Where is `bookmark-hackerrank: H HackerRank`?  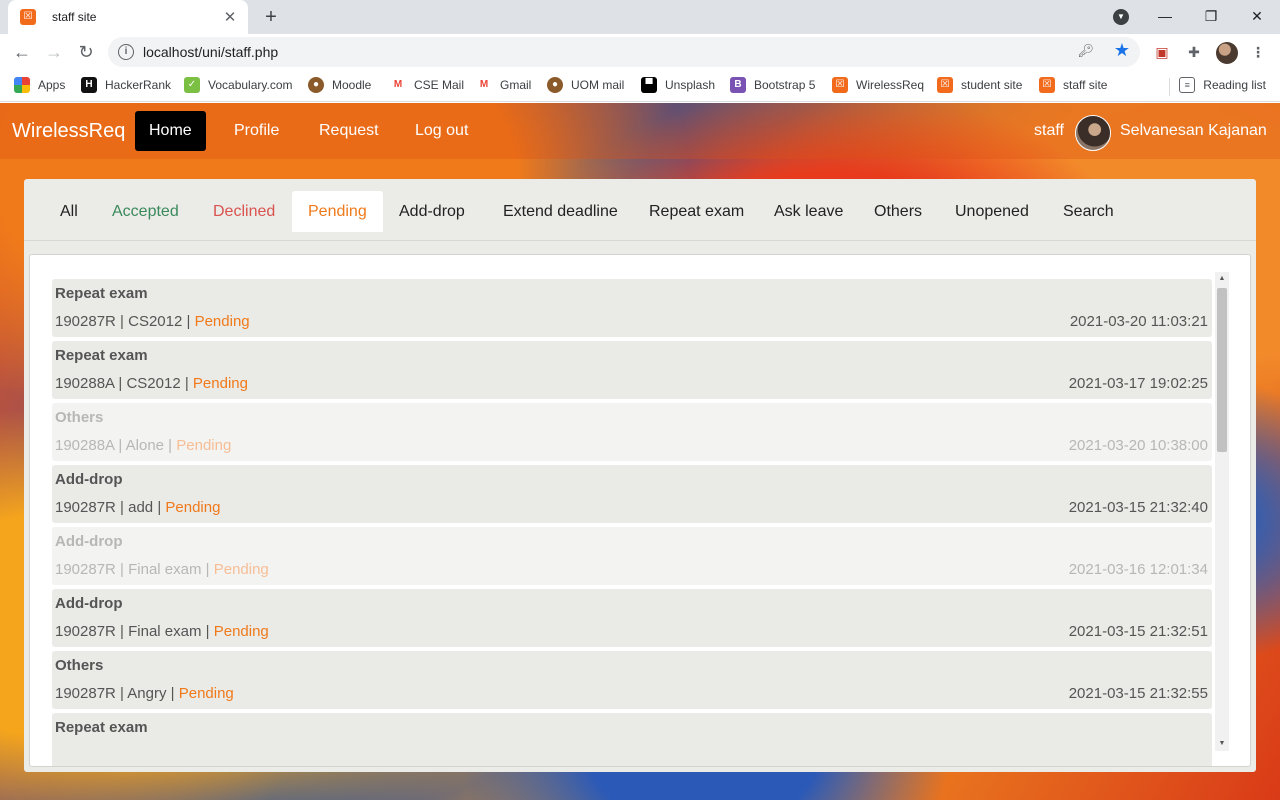 bookmark-hackerrank: H HackerRank is located at coordinates (126, 85).